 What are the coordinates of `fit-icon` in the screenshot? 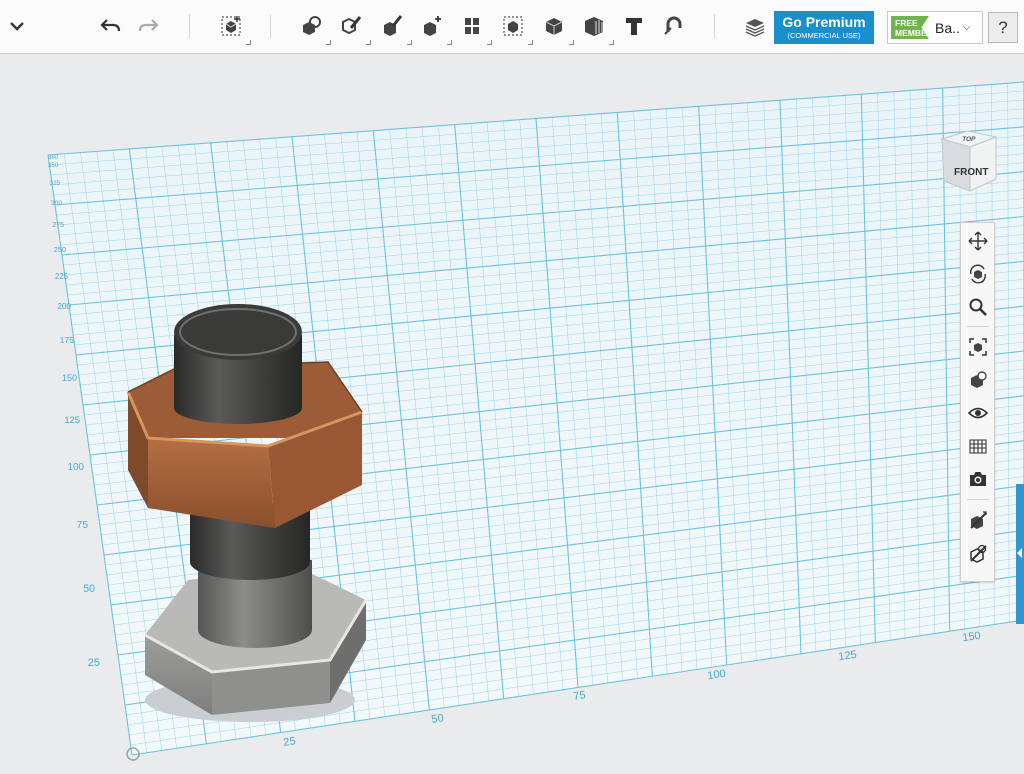 It's located at (978, 347).